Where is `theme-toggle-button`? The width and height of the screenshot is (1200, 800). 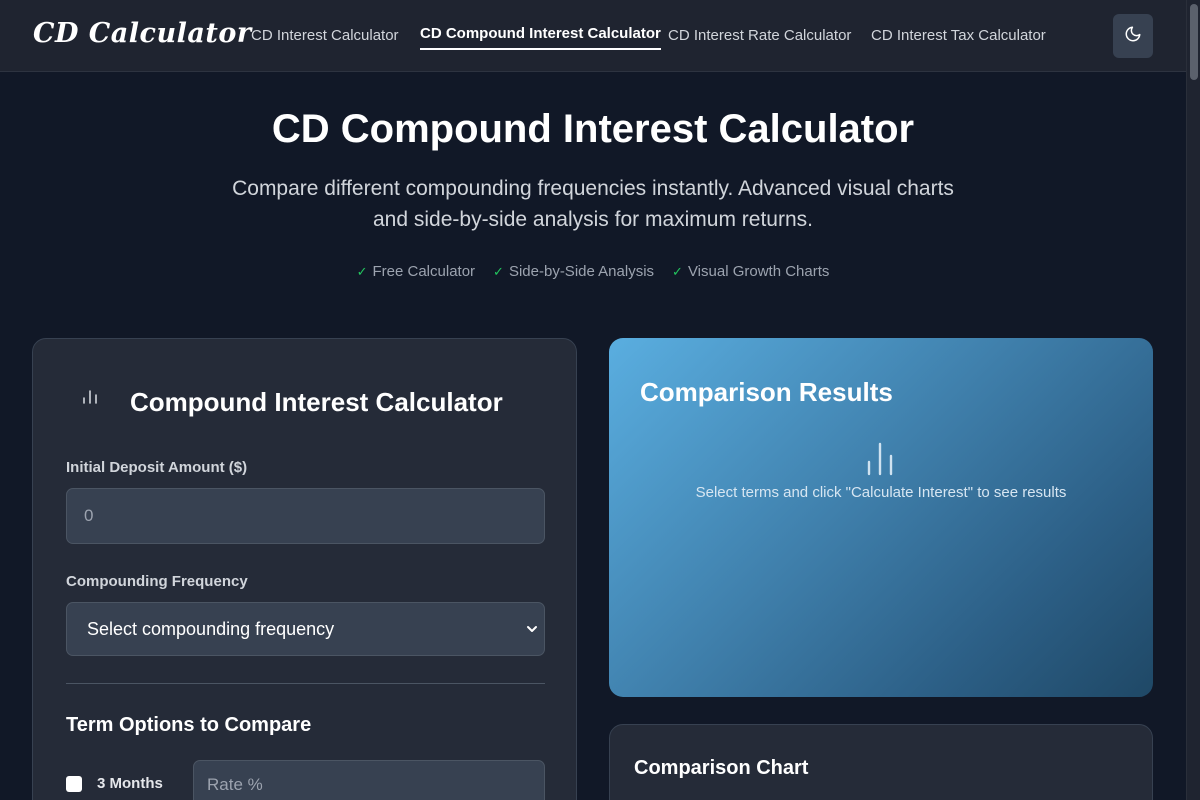 theme-toggle-button is located at coordinates (1133, 36).